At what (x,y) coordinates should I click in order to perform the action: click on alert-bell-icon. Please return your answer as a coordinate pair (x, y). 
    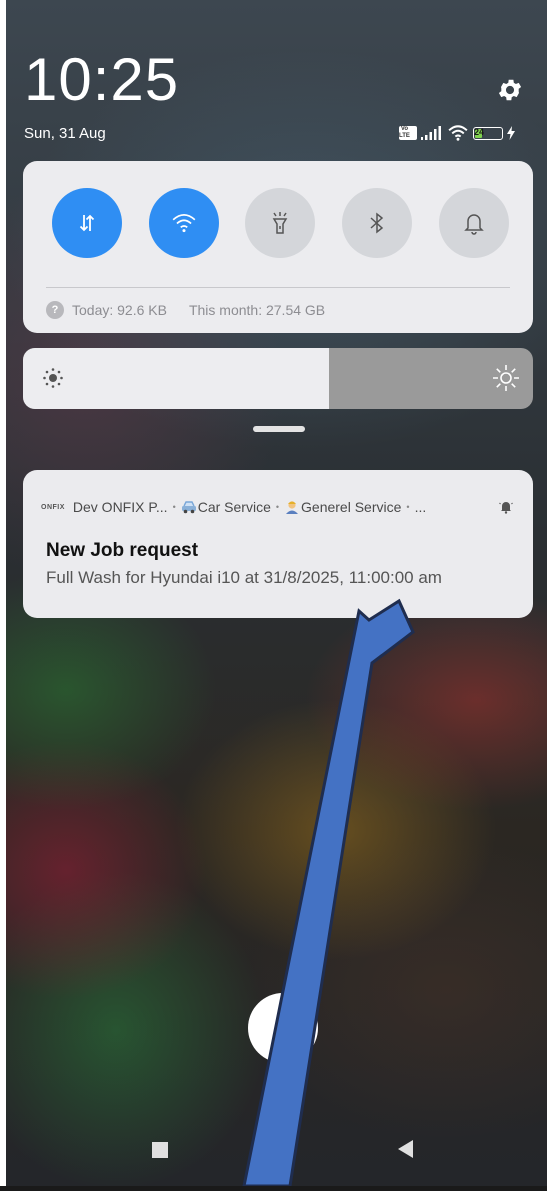
    Looking at the image, I should click on (506, 508).